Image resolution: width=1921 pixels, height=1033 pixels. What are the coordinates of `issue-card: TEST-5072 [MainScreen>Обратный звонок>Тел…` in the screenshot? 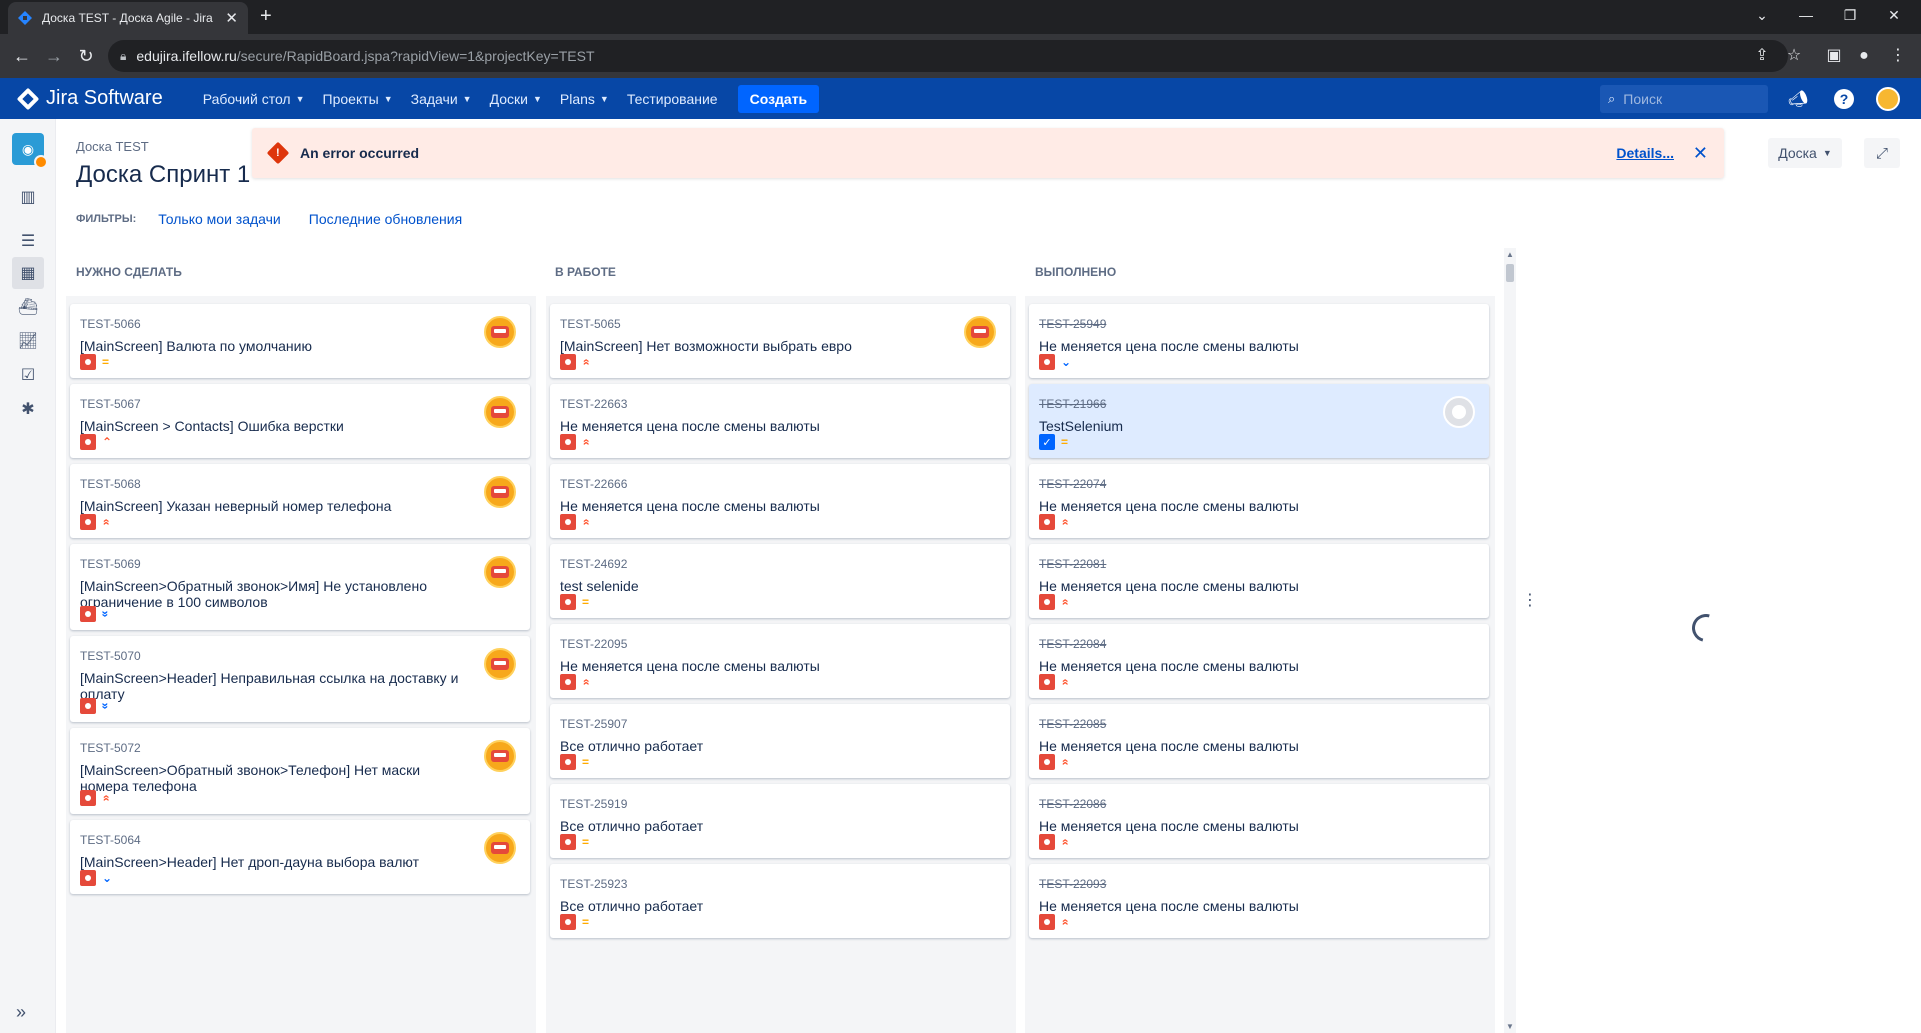 It's located at (300, 771).